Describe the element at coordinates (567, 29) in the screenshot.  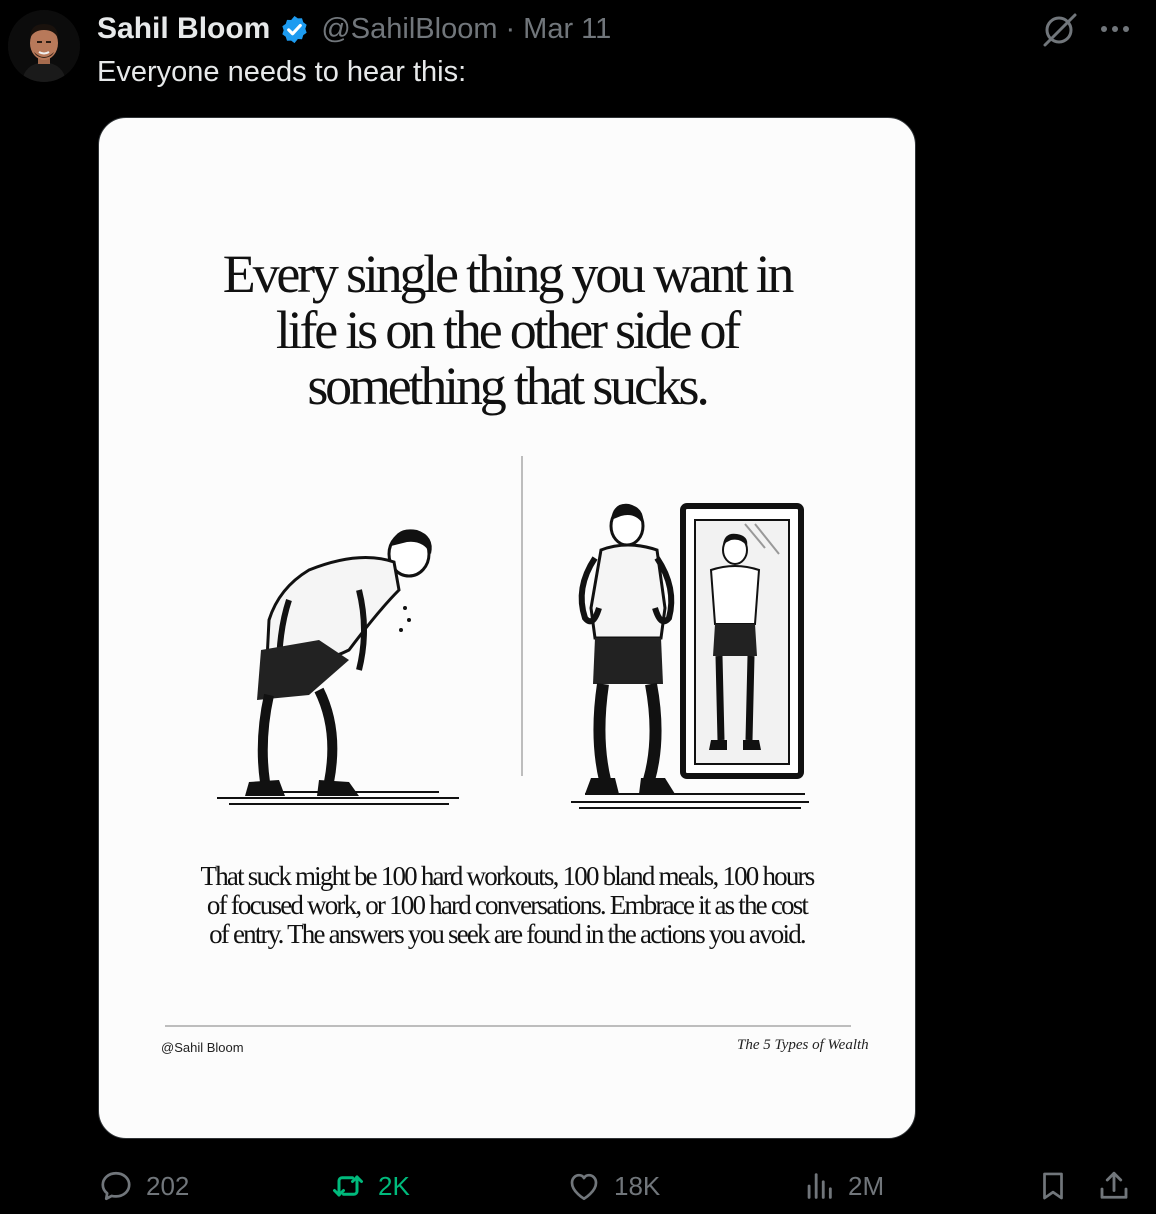
I see `tweet-date: Mar 11` at that location.